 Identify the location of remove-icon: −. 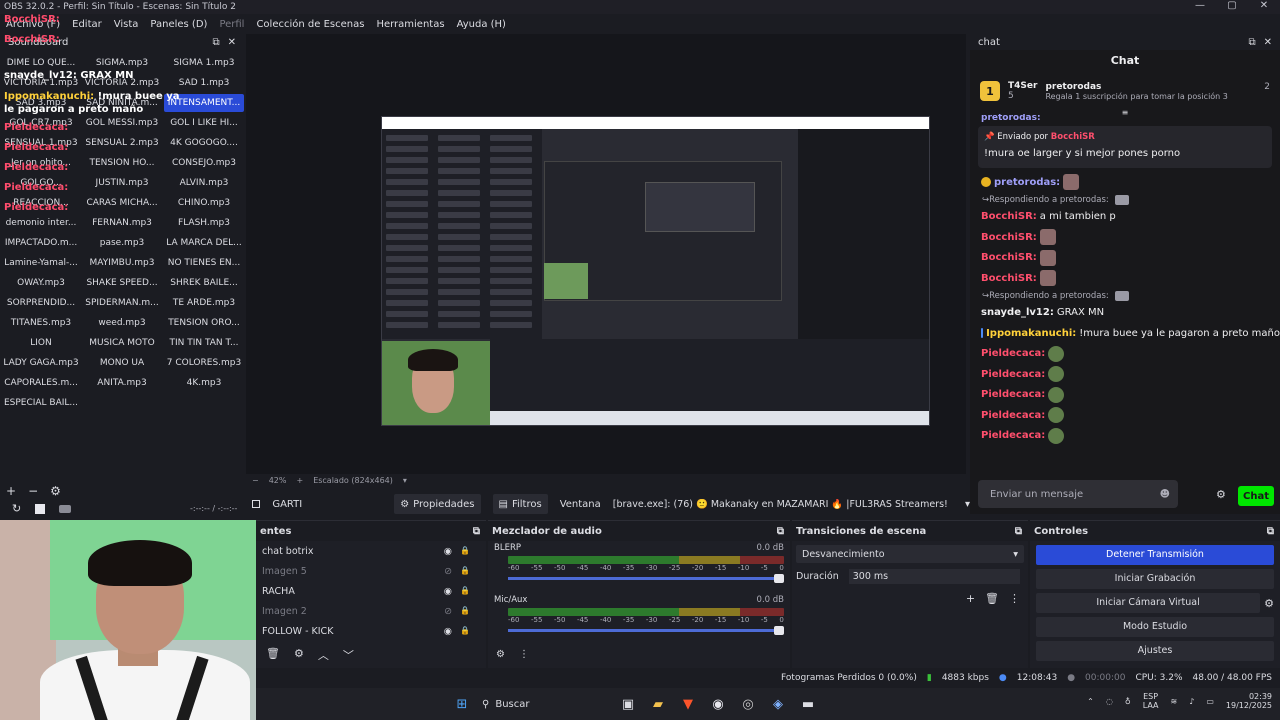
(33, 491).